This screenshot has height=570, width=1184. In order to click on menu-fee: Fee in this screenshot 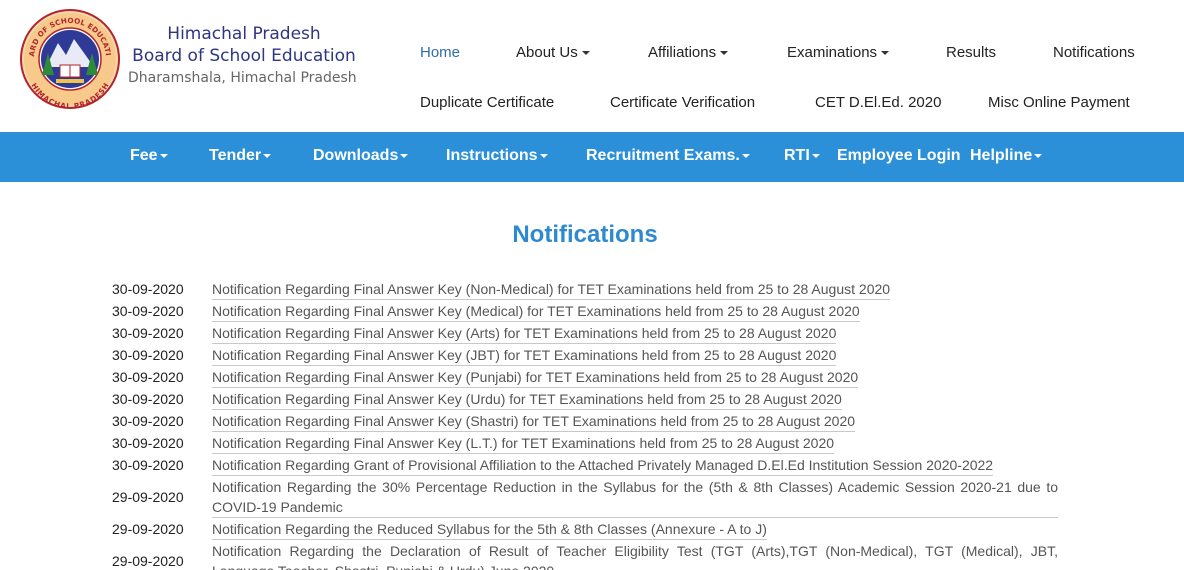, I will do `click(149, 156)`.